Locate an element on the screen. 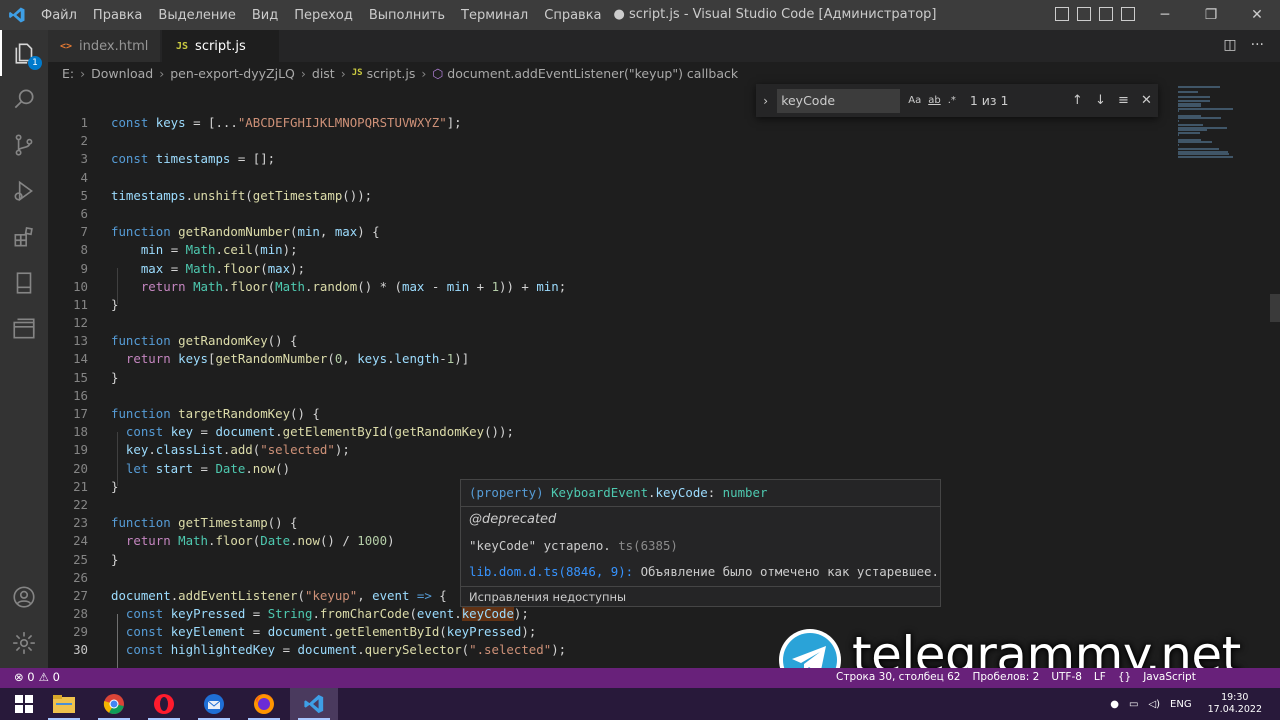 The image size is (1280, 720). split-editor-icon: ◫ is located at coordinates (1229, 45).